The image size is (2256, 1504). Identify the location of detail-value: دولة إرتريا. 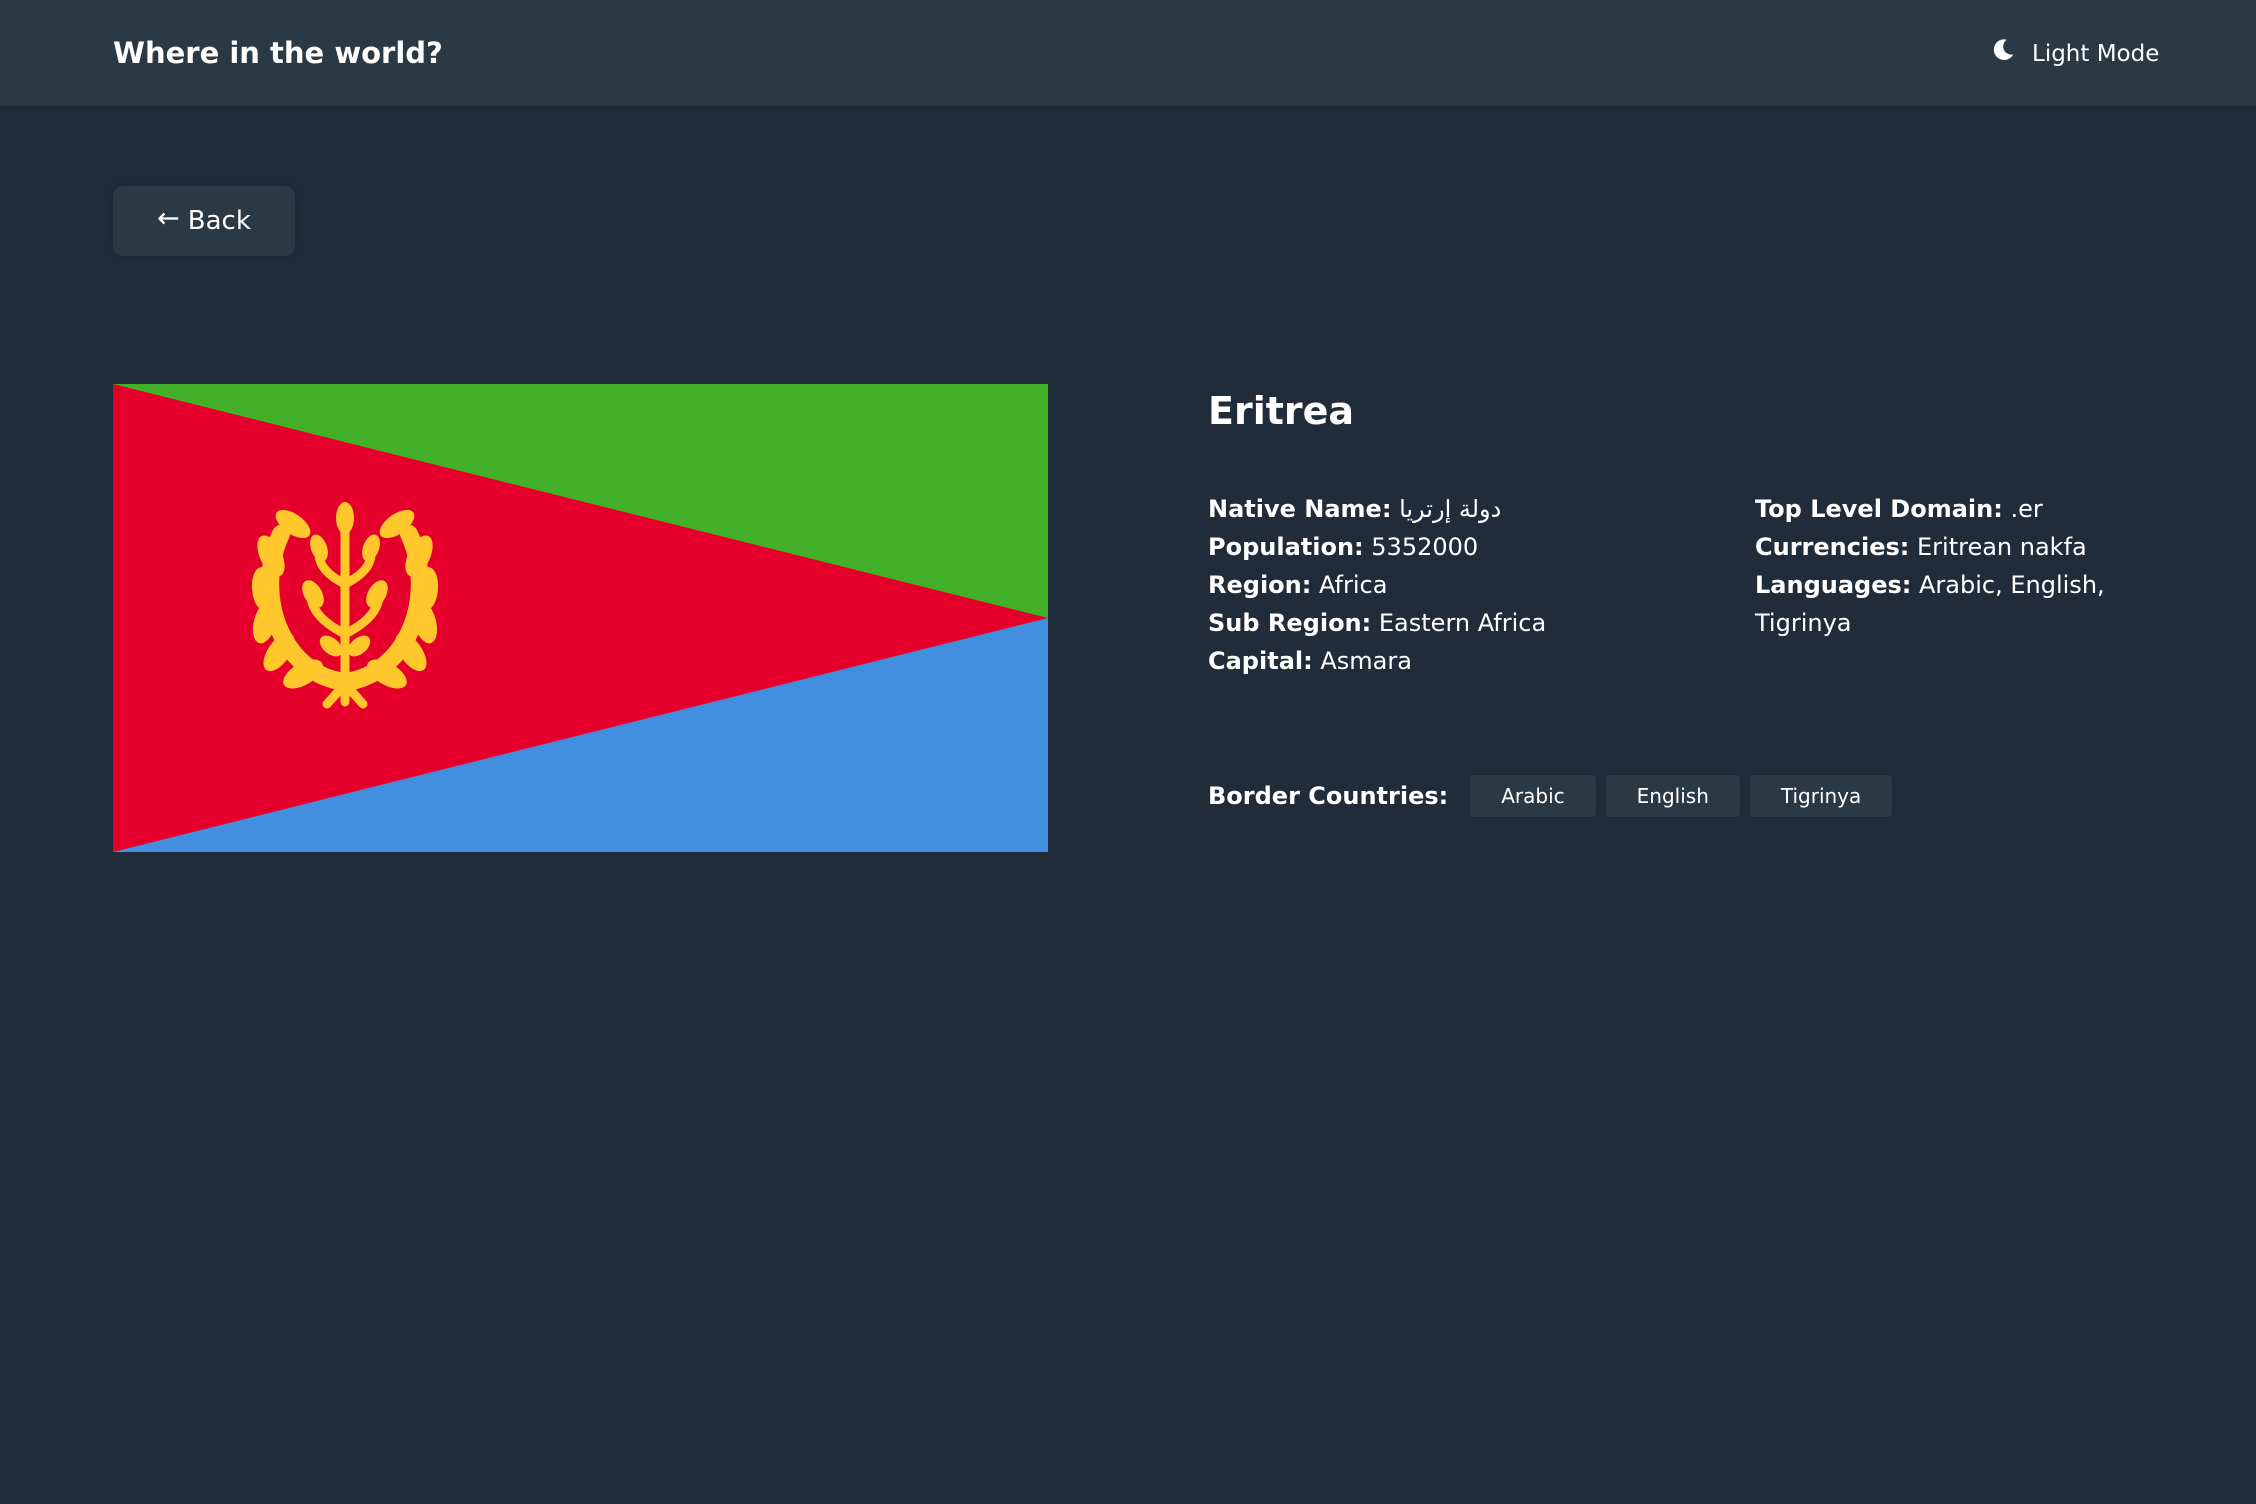
(1450, 509).